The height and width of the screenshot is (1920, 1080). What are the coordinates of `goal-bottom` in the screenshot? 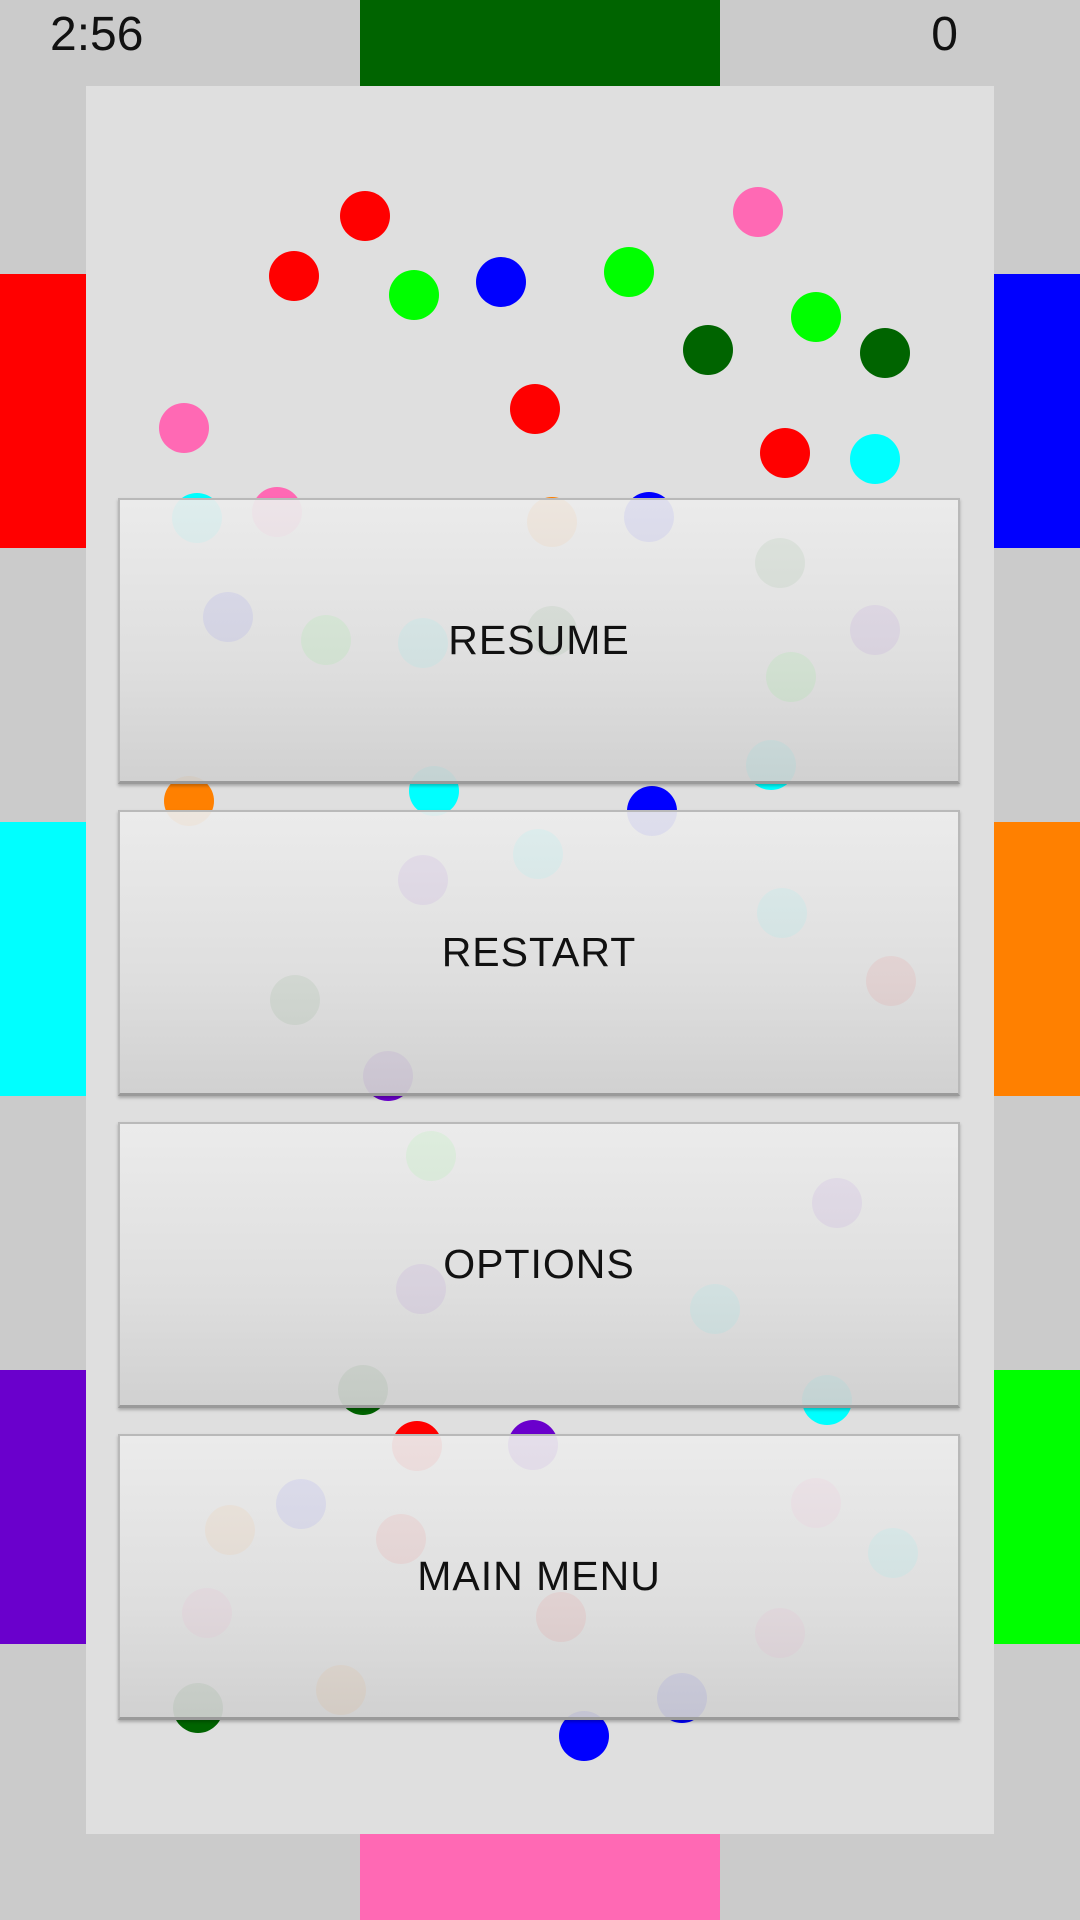 It's located at (540, 1877).